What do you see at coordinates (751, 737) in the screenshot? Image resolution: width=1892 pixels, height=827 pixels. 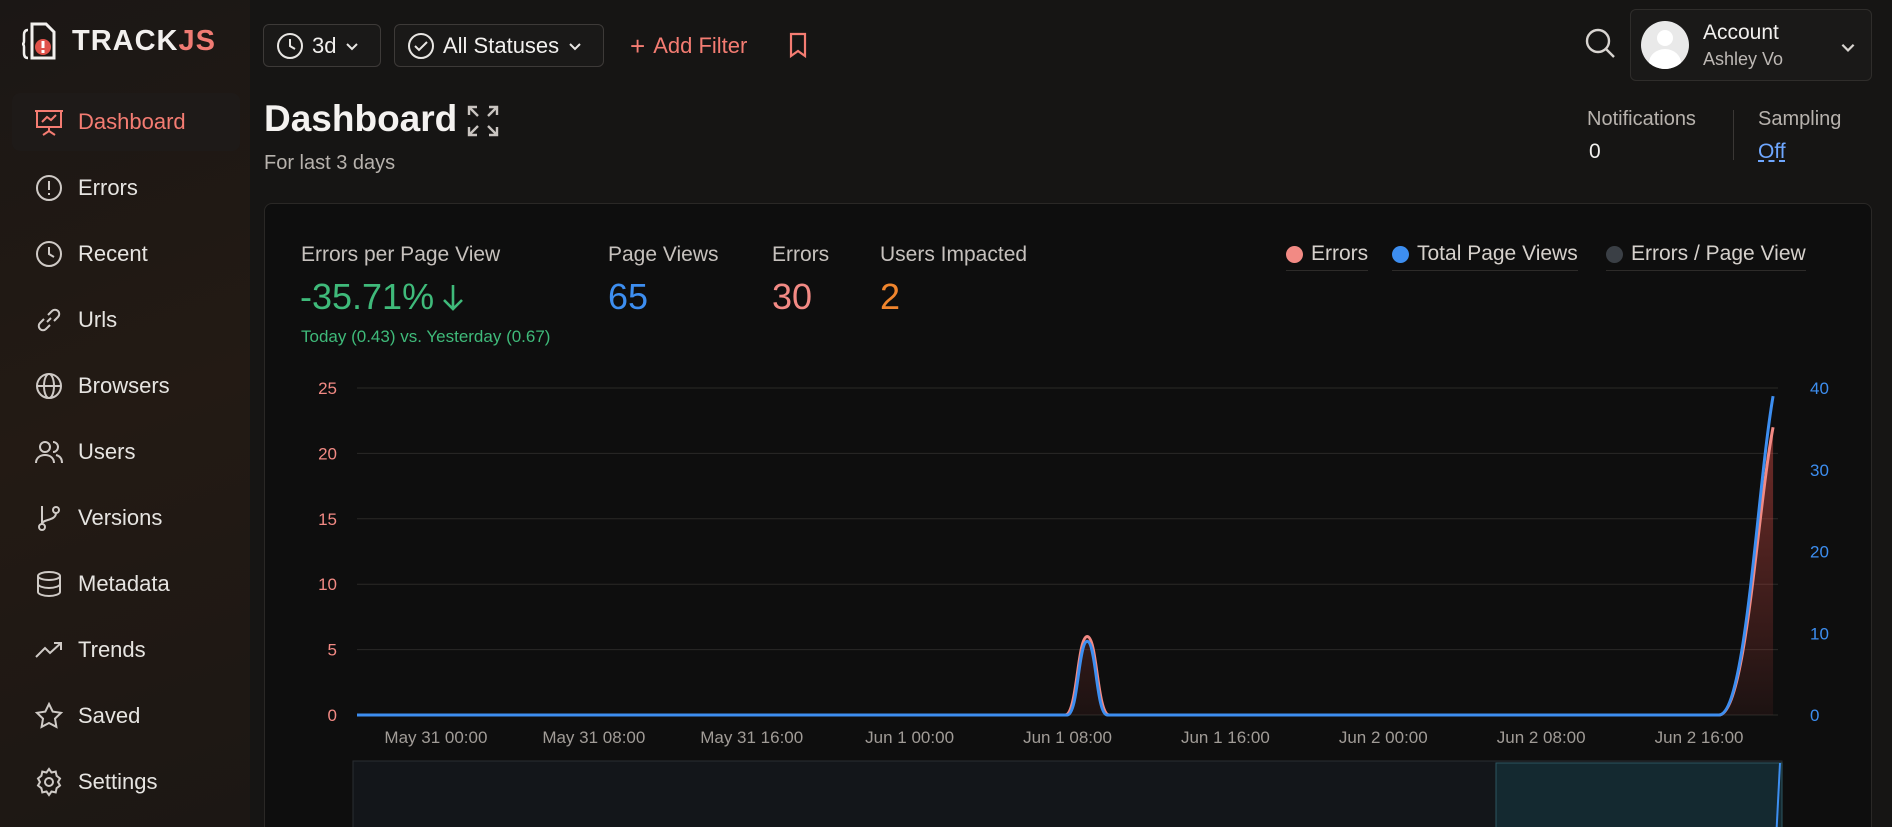 I see `x-tick-label: May 31 16:00` at bounding box center [751, 737].